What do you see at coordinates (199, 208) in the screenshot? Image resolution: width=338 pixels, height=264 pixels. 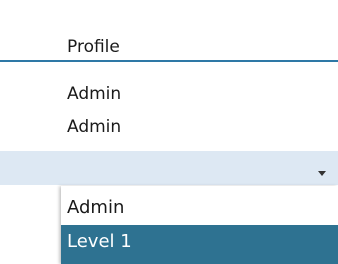 I see `dropdown-option-admin: Admin` at bounding box center [199, 208].